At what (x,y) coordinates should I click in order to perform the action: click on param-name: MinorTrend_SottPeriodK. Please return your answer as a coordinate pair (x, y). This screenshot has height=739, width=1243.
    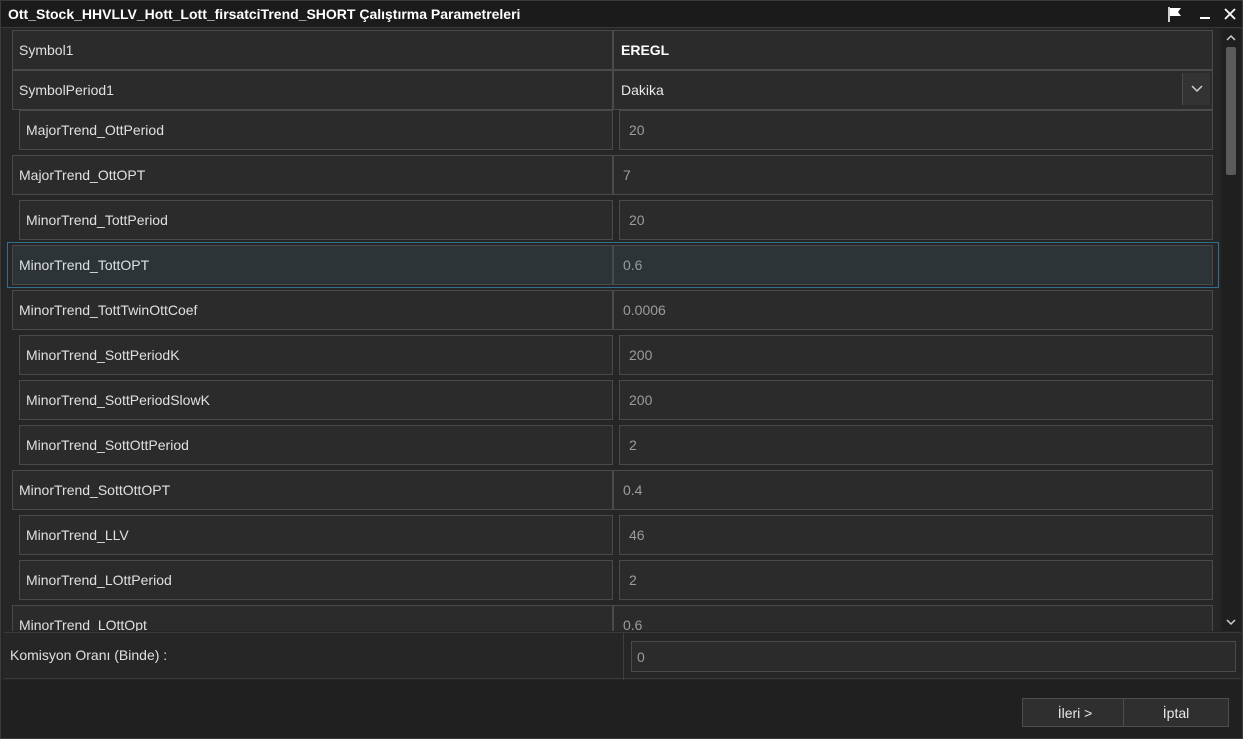
    Looking at the image, I should click on (103, 355).